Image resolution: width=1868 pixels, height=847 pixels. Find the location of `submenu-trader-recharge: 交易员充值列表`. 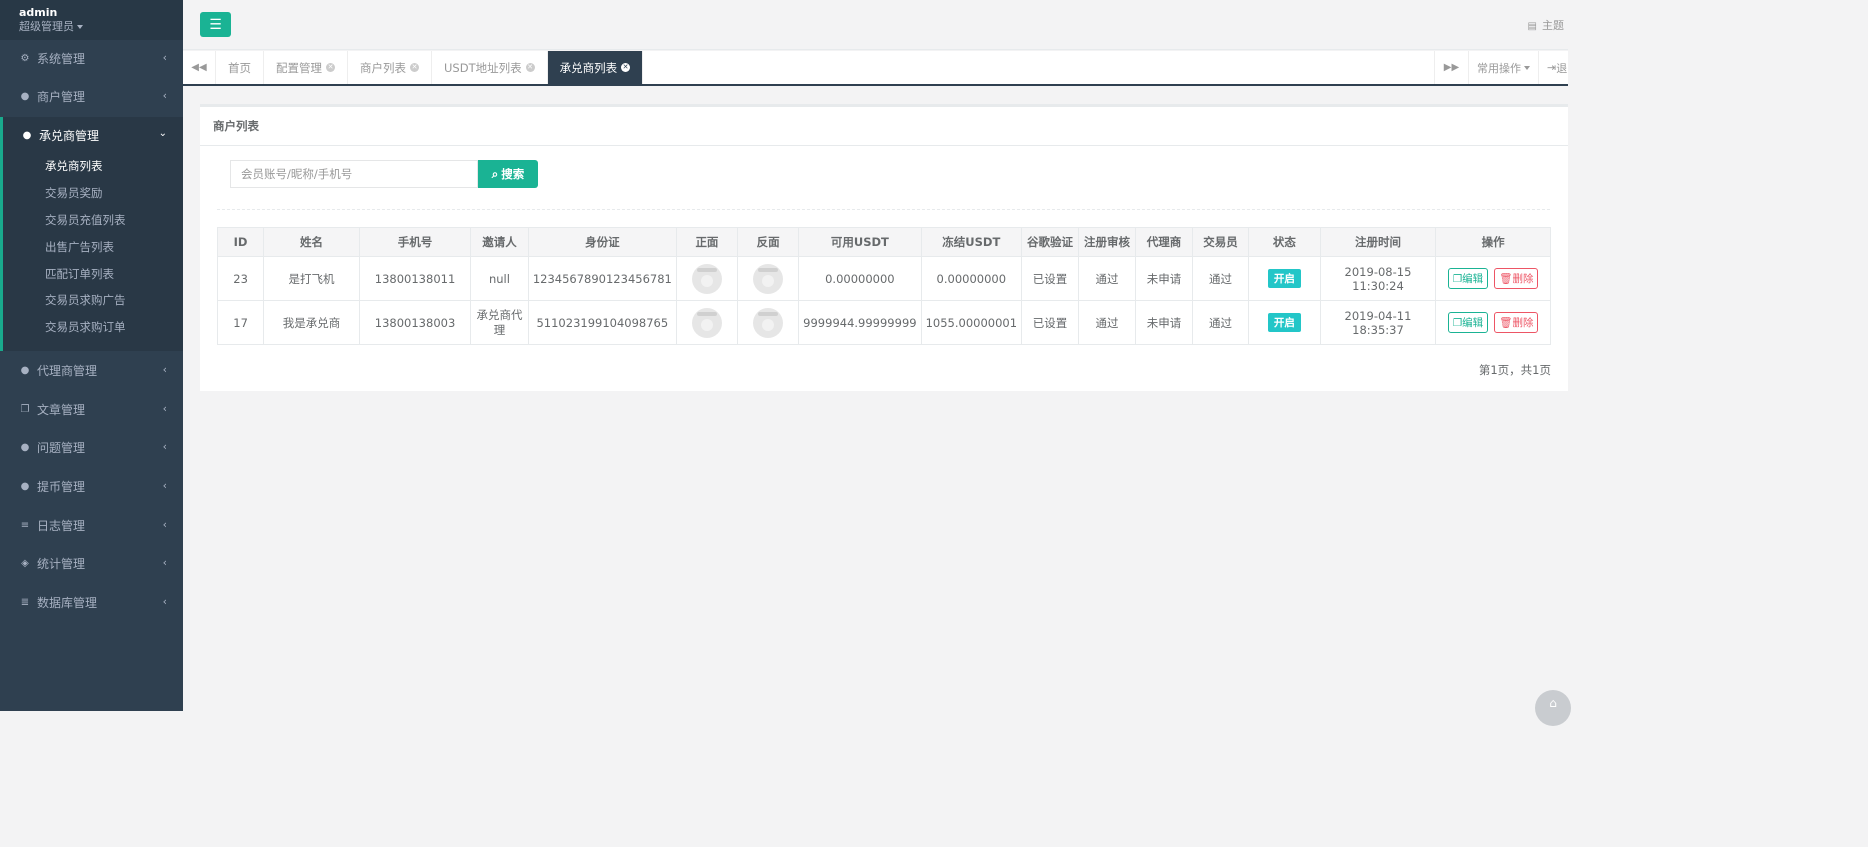

submenu-trader-recharge: 交易员充值列表 is located at coordinates (93, 220).